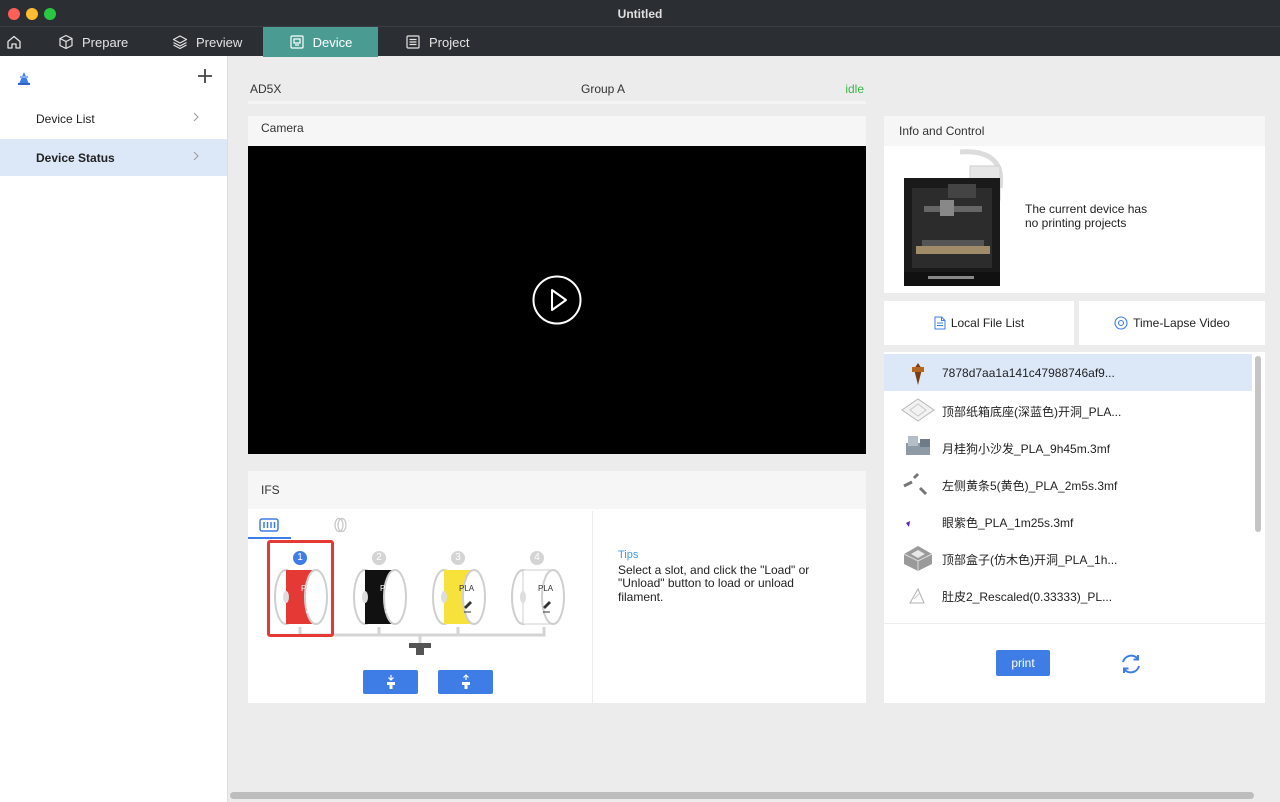 Image resolution: width=1280 pixels, height=802 pixels. I want to click on home-icon, so click(14, 42).